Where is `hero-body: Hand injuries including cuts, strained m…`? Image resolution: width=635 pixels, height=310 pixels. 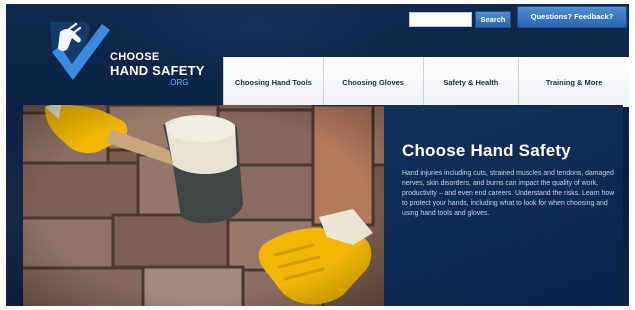
hero-body: Hand injuries including cuts, strained m… is located at coordinates (508, 193).